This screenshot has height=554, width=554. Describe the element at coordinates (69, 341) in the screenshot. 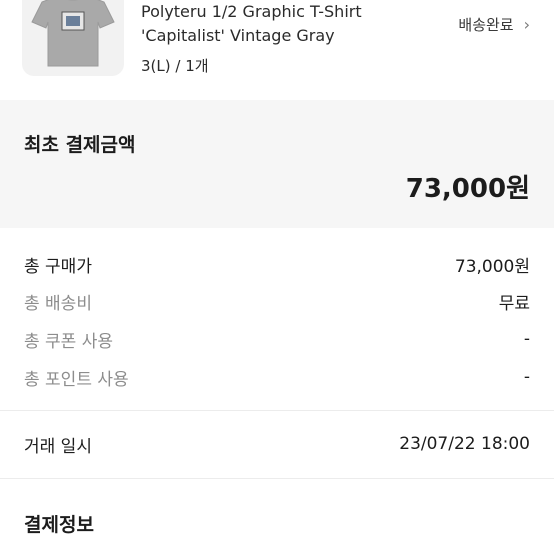

I see `breakdown-label: 총 쿠폰 사용` at that location.